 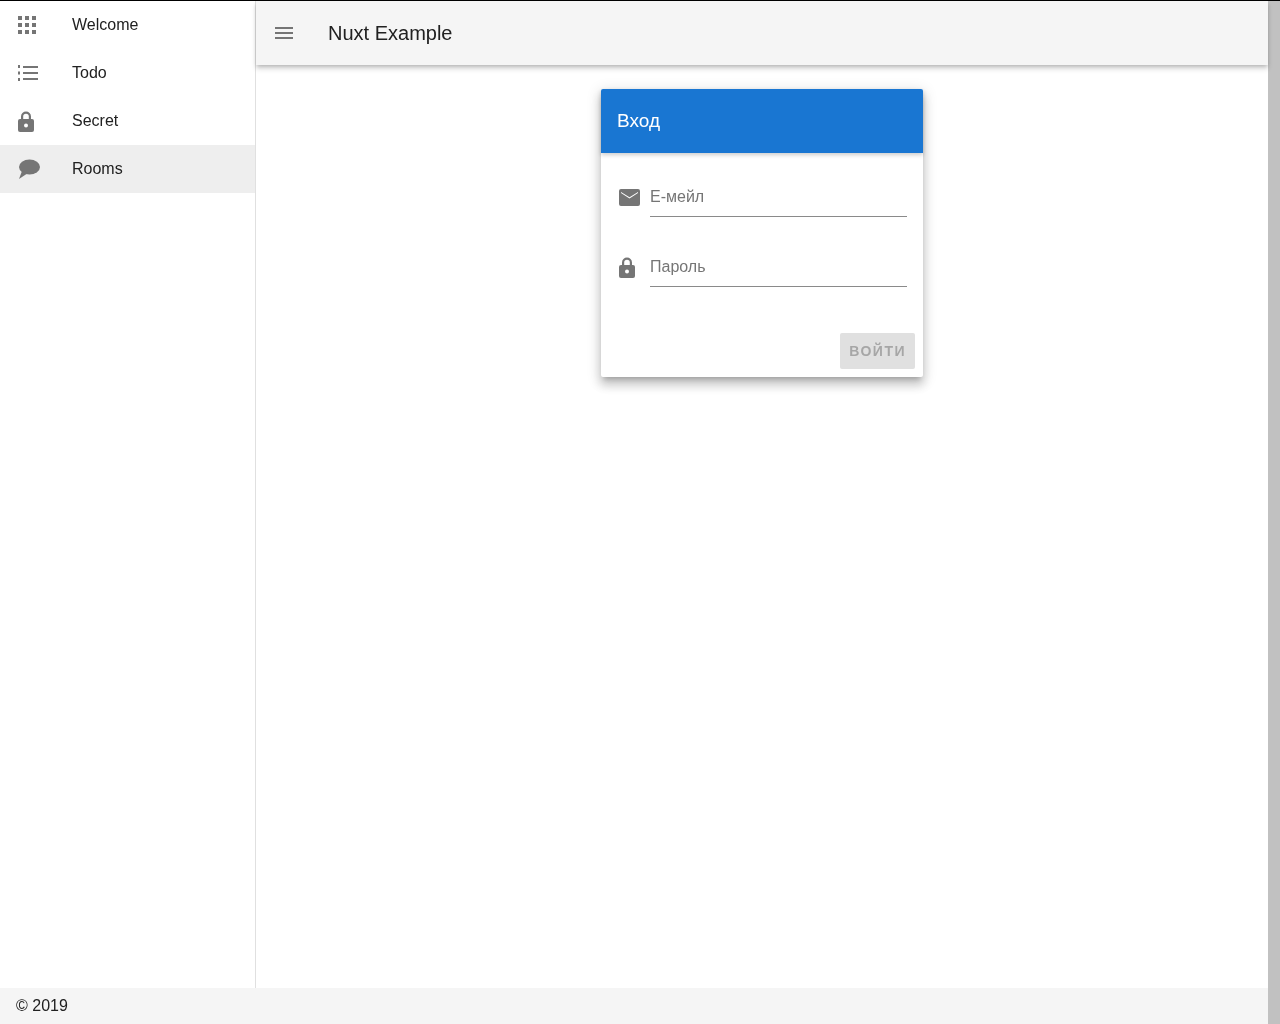 What do you see at coordinates (127, 121) in the screenshot?
I see `nav-item: Secret` at bounding box center [127, 121].